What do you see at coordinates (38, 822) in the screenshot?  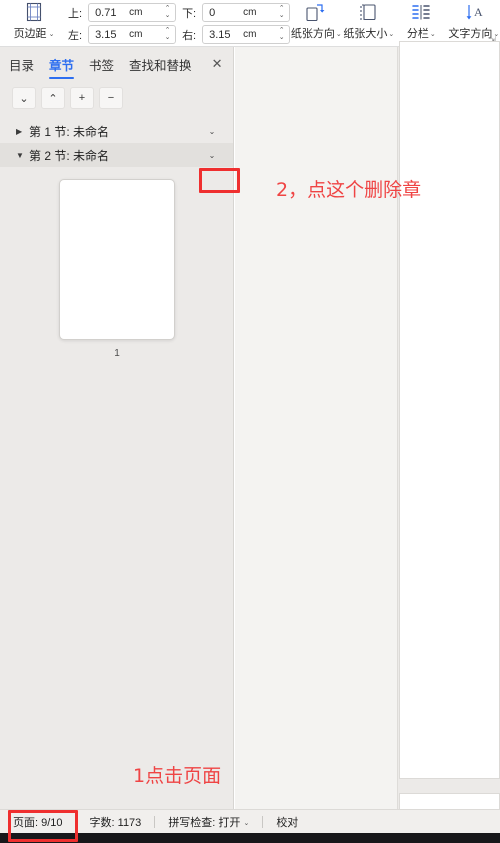 I see `status-page: 页面: 9/10` at bounding box center [38, 822].